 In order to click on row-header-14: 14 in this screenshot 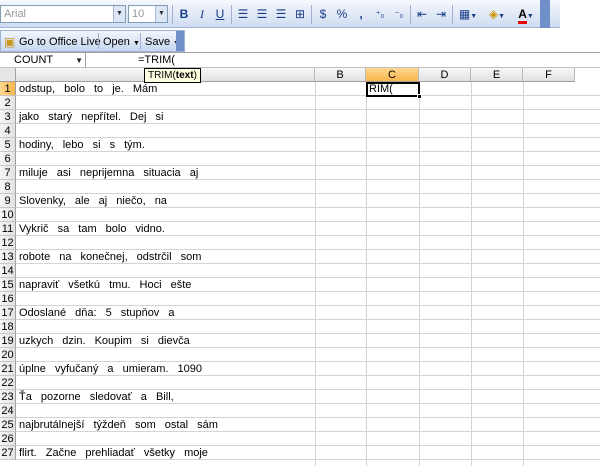, I will do `click(8, 271)`.